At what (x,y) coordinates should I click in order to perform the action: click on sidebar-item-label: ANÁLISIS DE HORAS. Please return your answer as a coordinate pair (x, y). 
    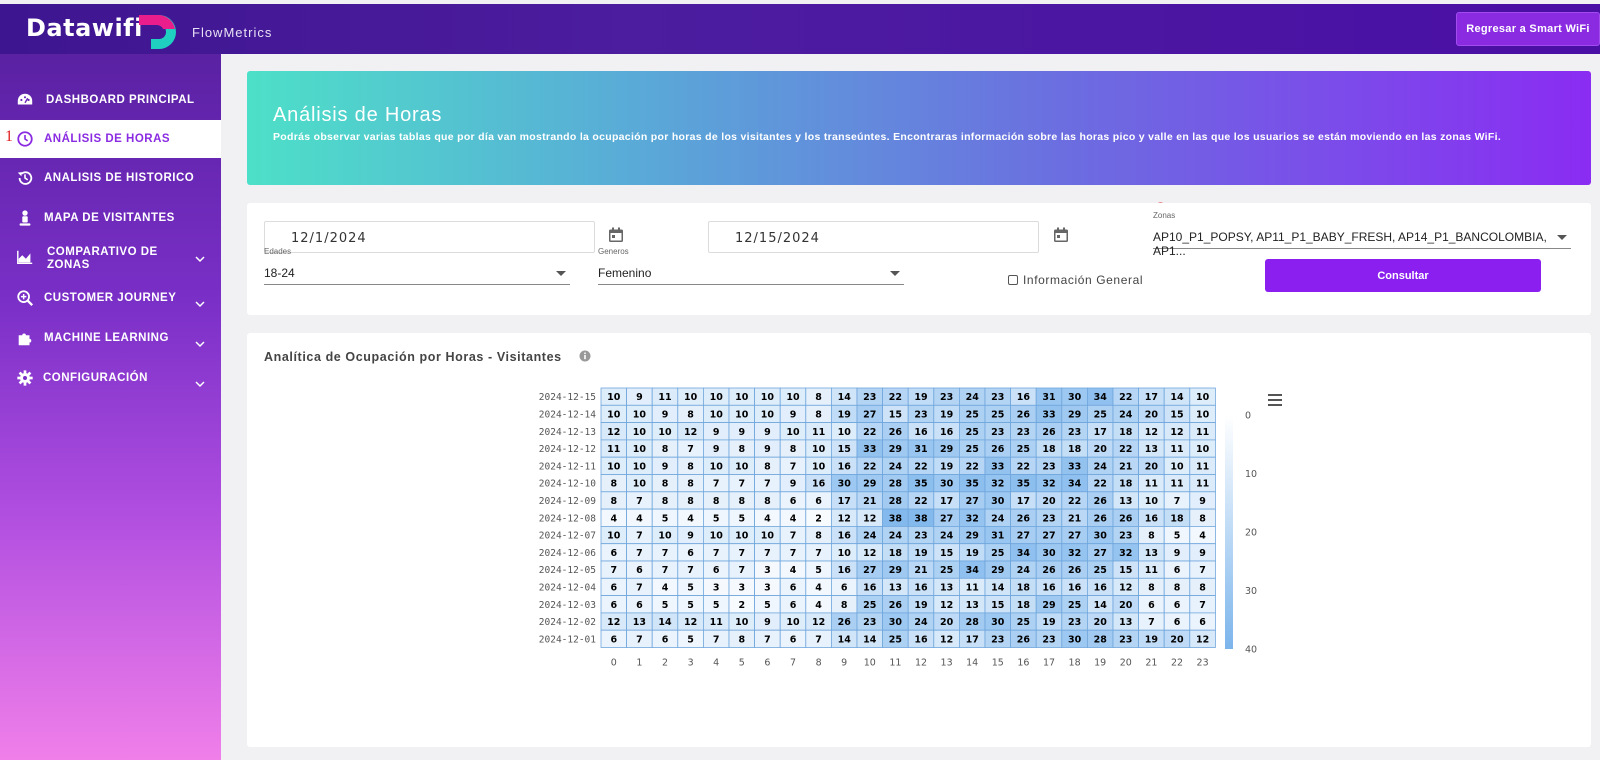
    Looking at the image, I should click on (107, 139).